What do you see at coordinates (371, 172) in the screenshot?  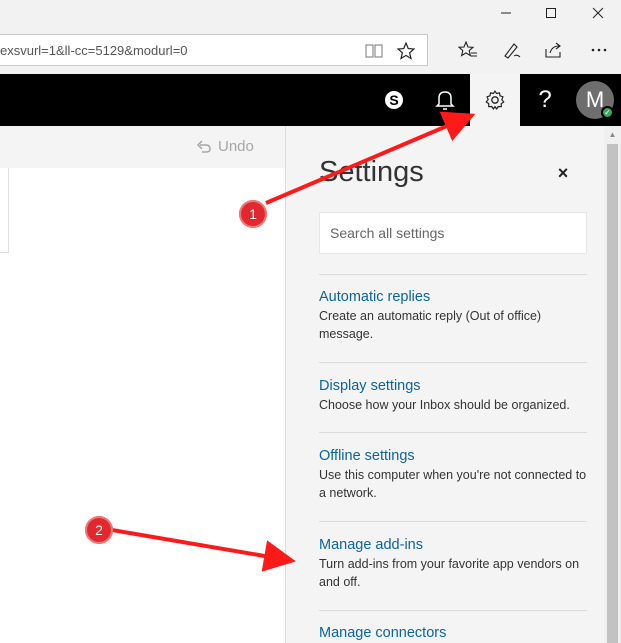 I see `settings-title: Settings` at bounding box center [371, 172].